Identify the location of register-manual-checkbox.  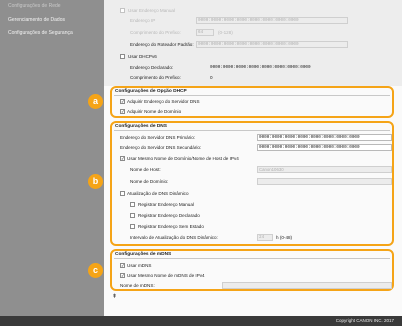
(132, 204).